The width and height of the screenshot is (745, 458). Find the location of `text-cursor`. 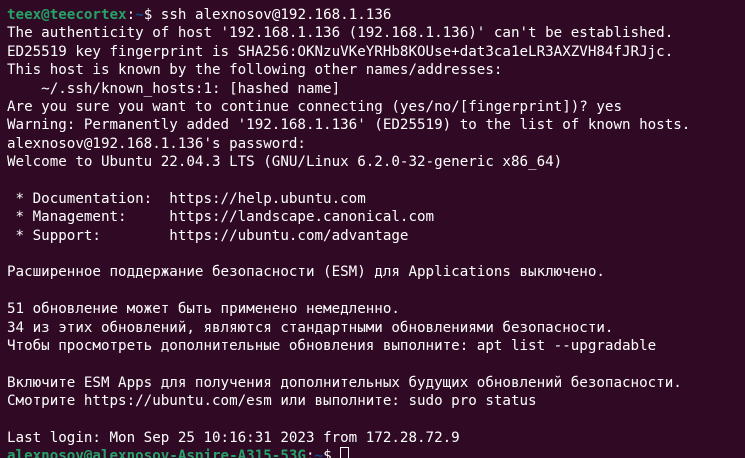

text-cursor is located at coordinates (345, 452).